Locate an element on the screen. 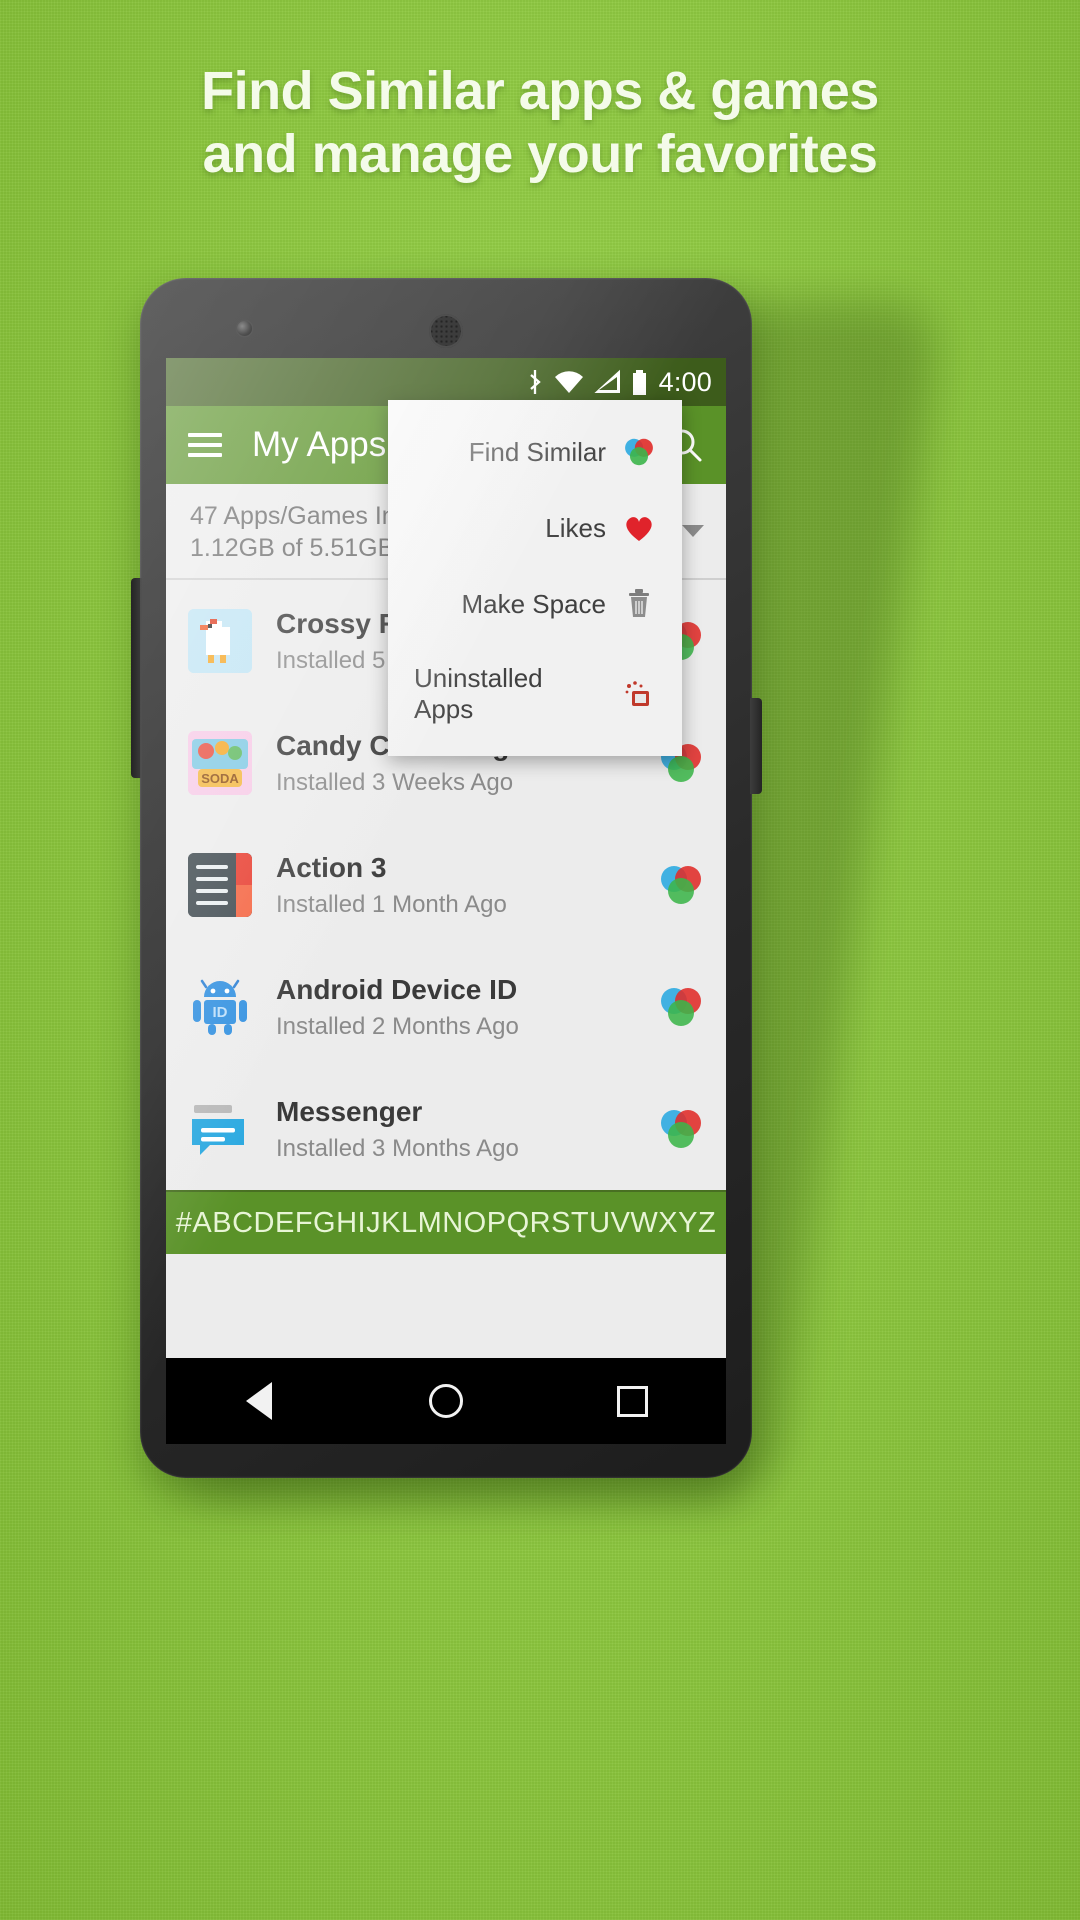 Image resolution: width=1080 pixels, height=1920 pixels. power-button is located at coordinates (756, 746).